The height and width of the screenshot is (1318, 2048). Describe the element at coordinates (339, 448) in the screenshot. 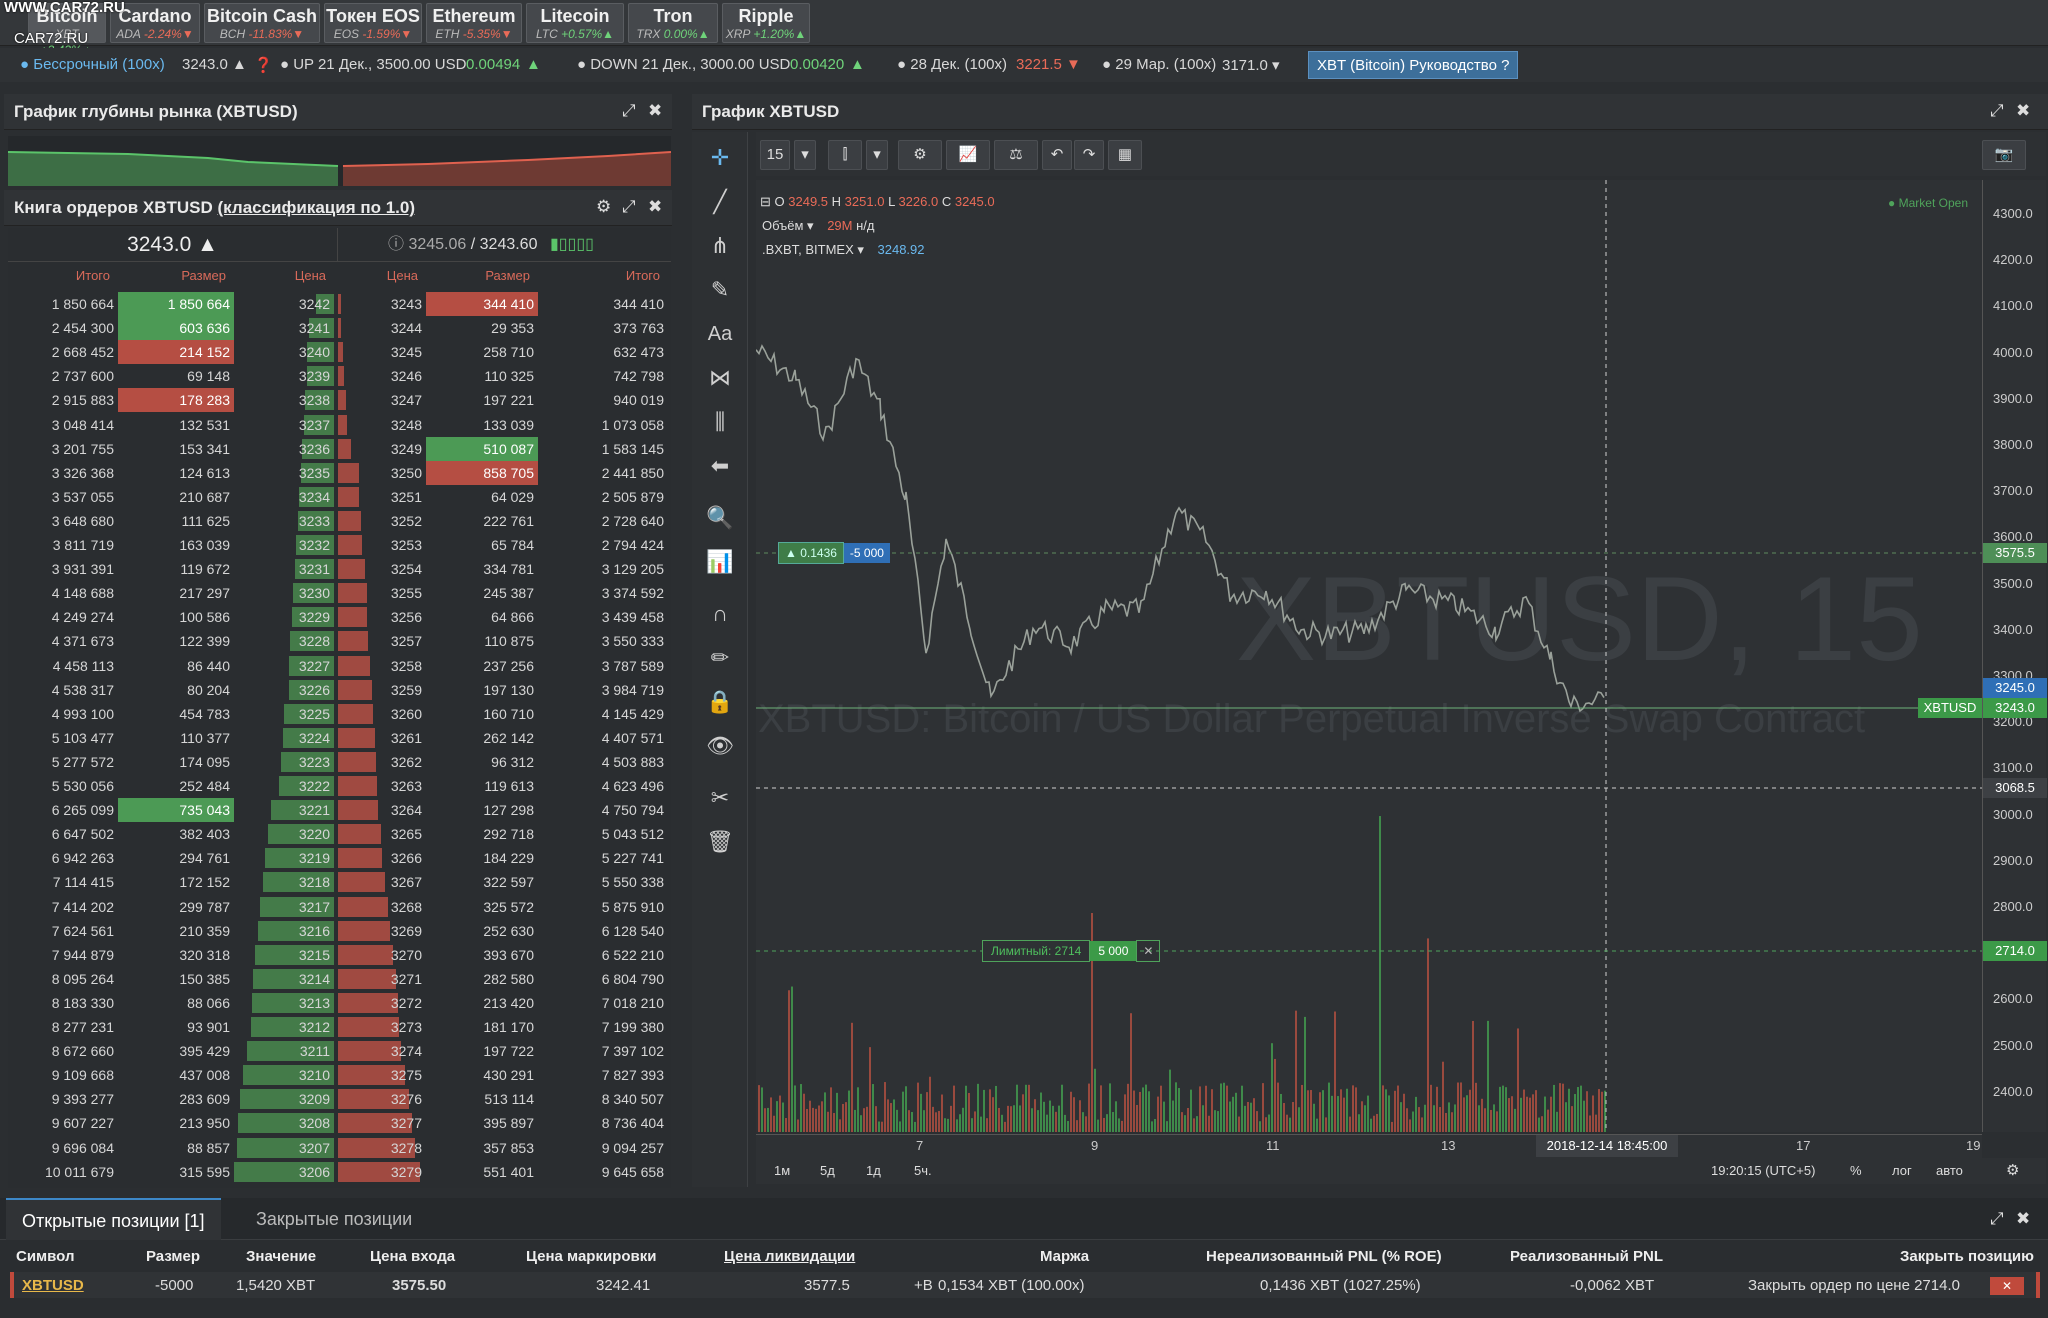

I see `orderbook-row: 3 201 755 153 341 3236 3249 510 087 1 583 145` at that location.